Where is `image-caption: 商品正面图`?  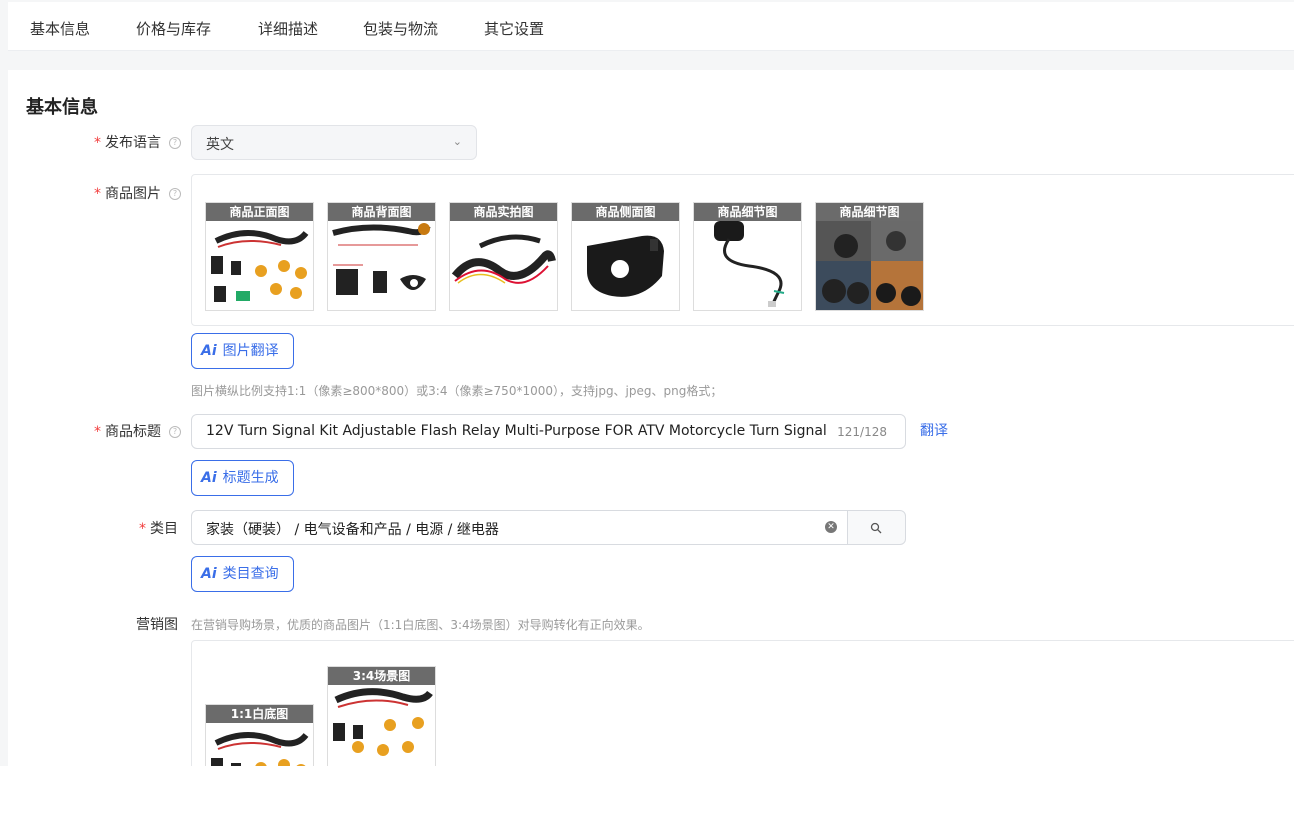 image-caption: 商品正面图 is located at coordinates (259, 212).